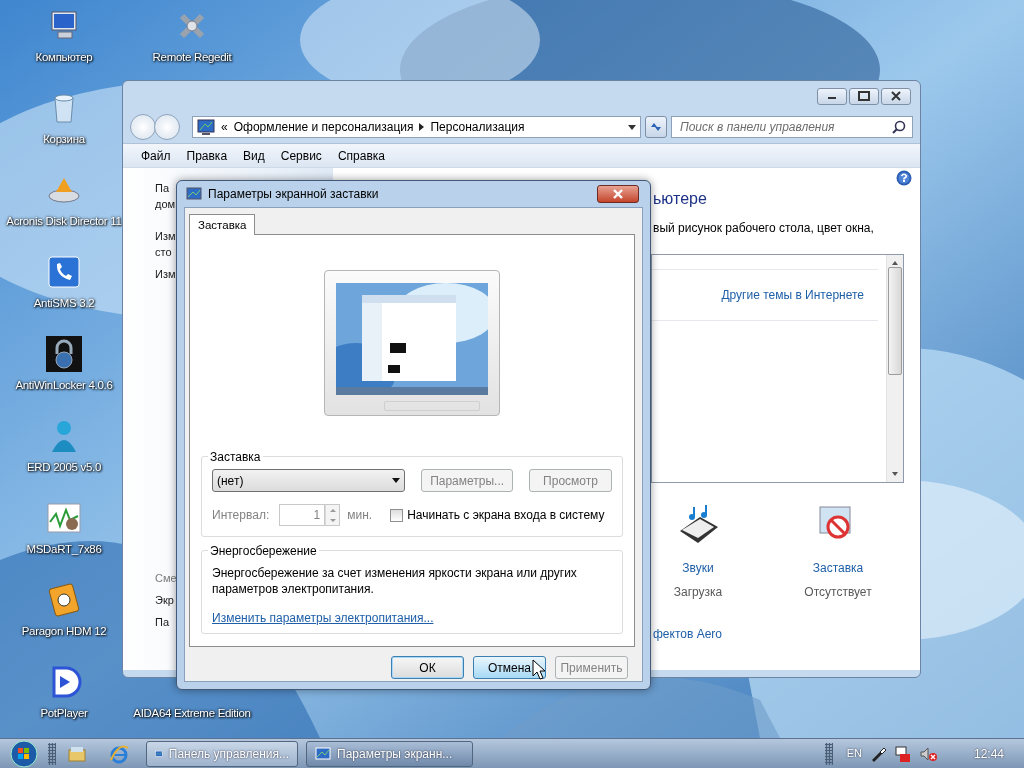 This screenshot has height=768, width=1024. What do you see at coordinates (323, 753) in the screenshot?
I see `monitor-icon` at bounding box center [323, 753].